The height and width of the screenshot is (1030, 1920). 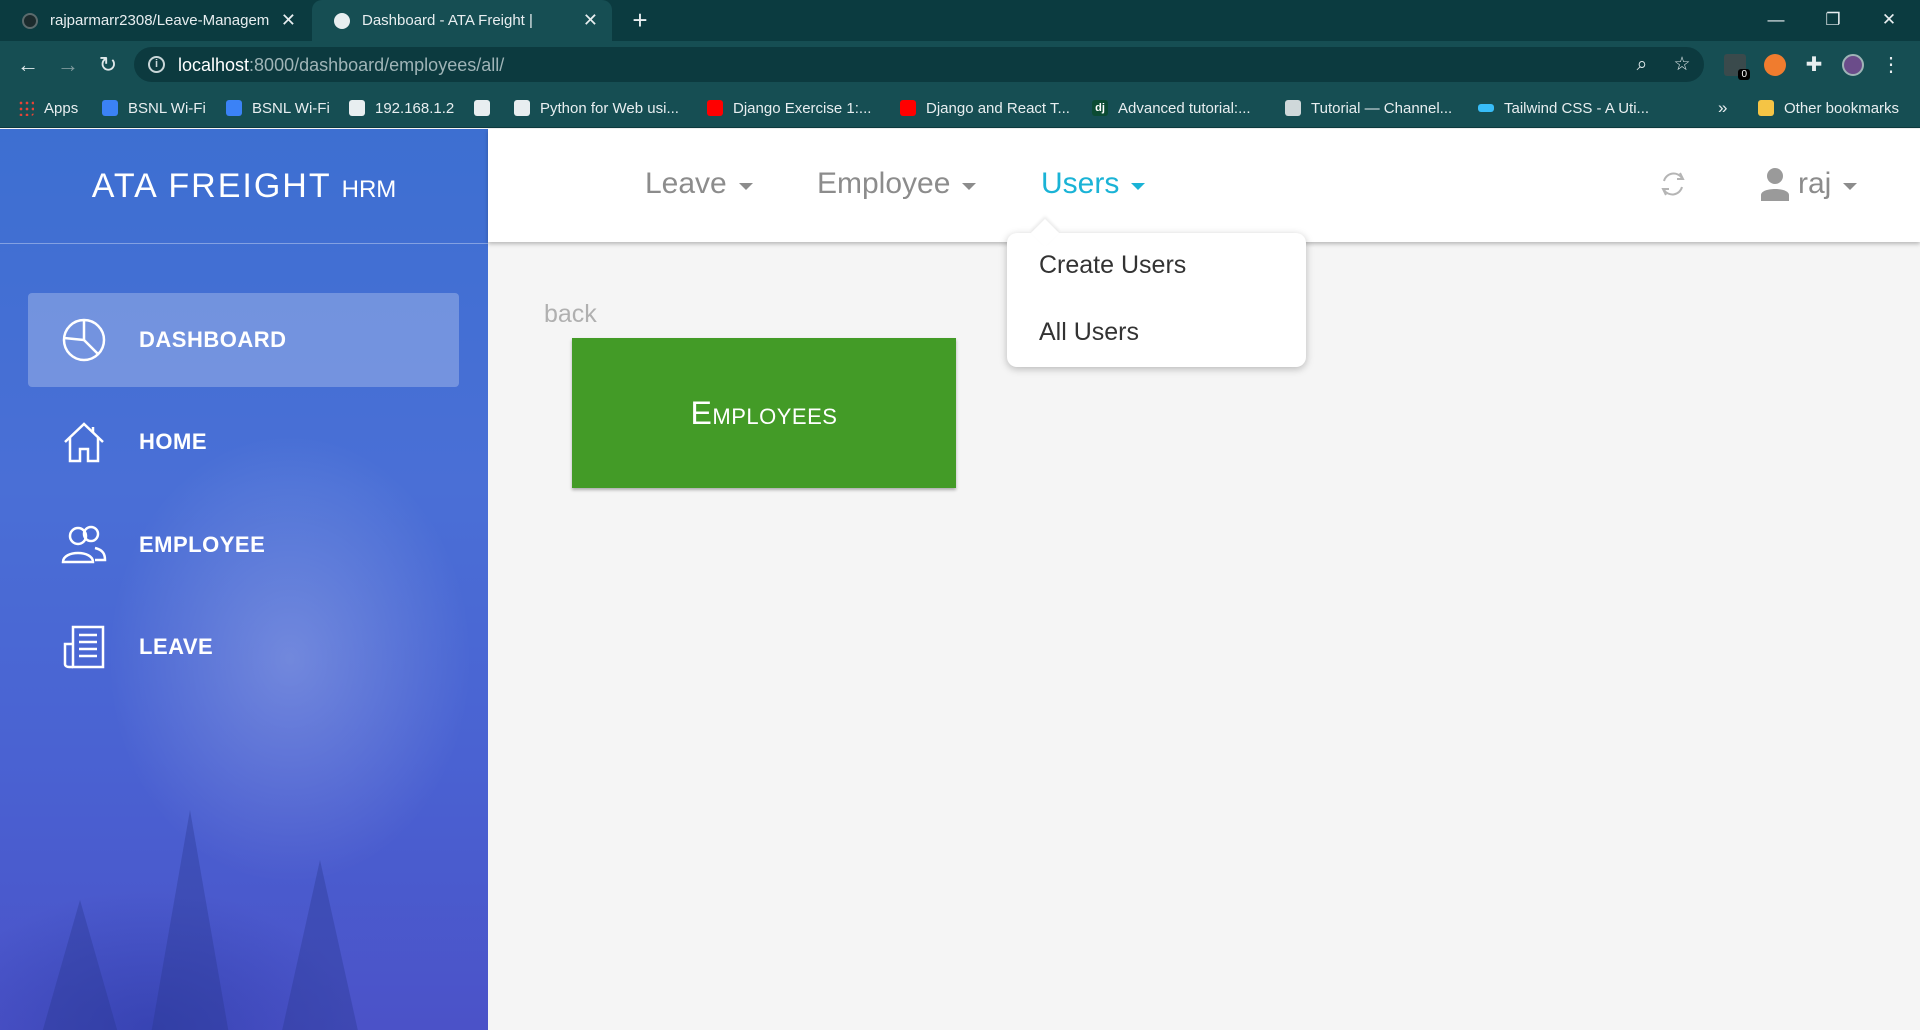 I want to click on menu-users: Users, so click(x=1093, y=184).